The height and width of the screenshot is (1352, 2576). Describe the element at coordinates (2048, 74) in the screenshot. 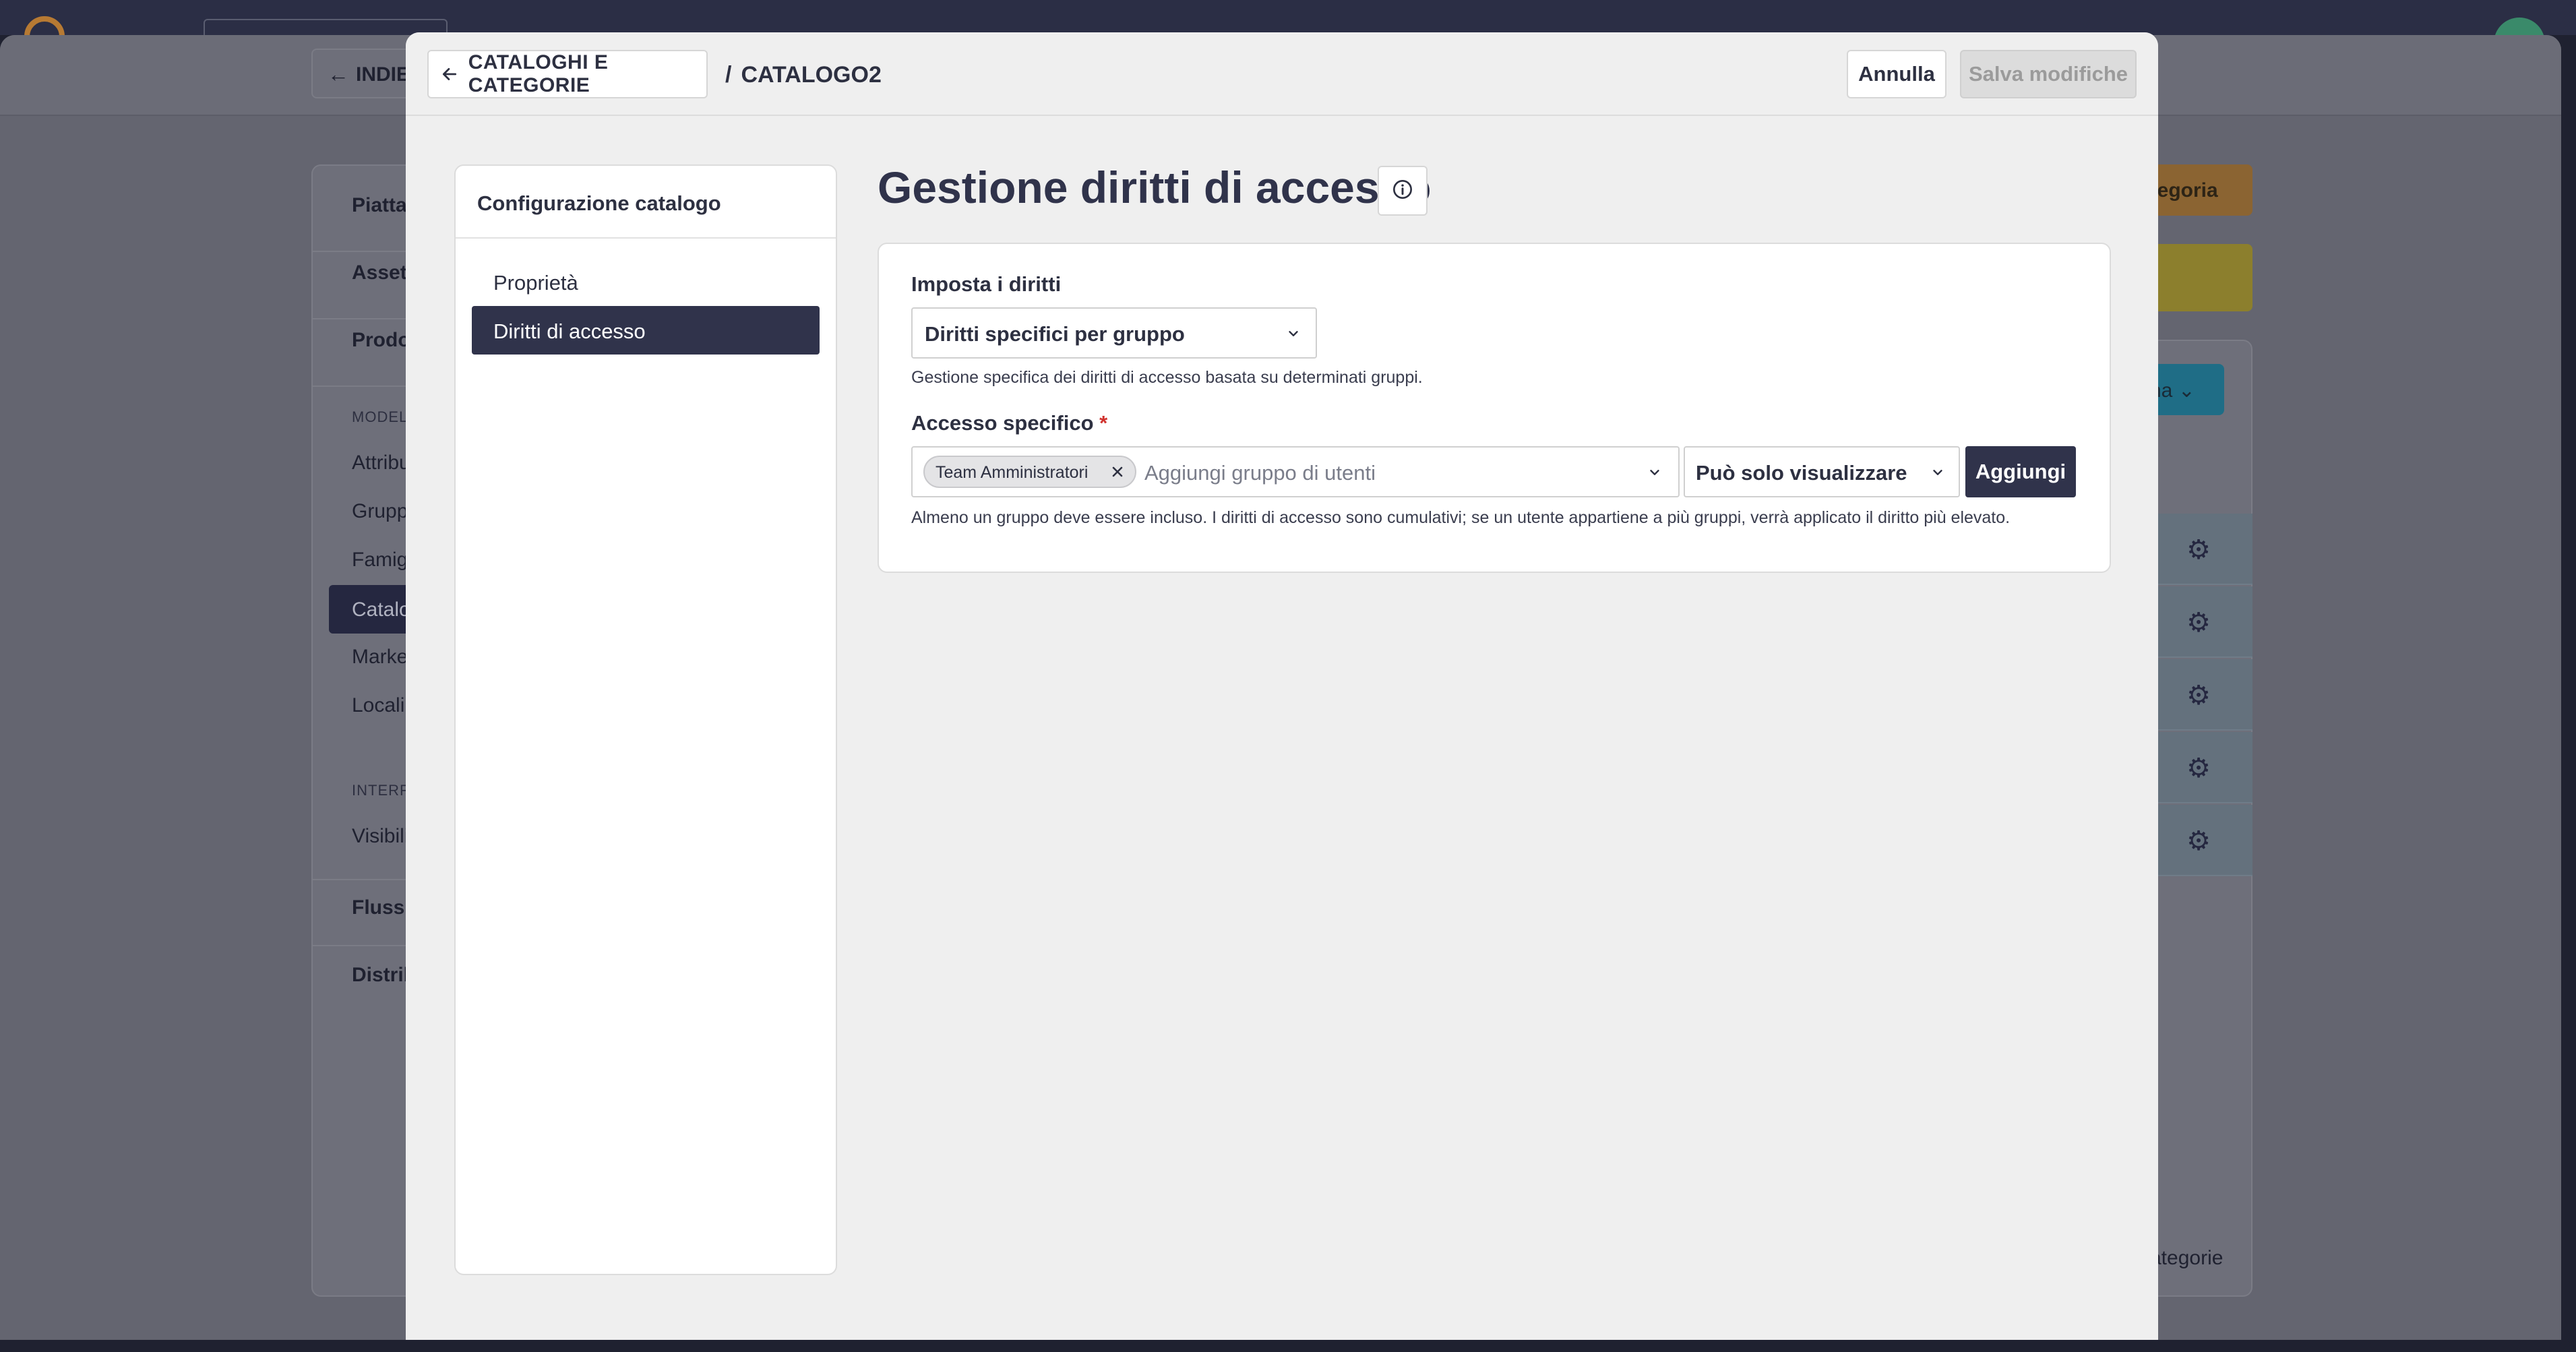

I see `save-changes-button: Salva modifiche` at that location.